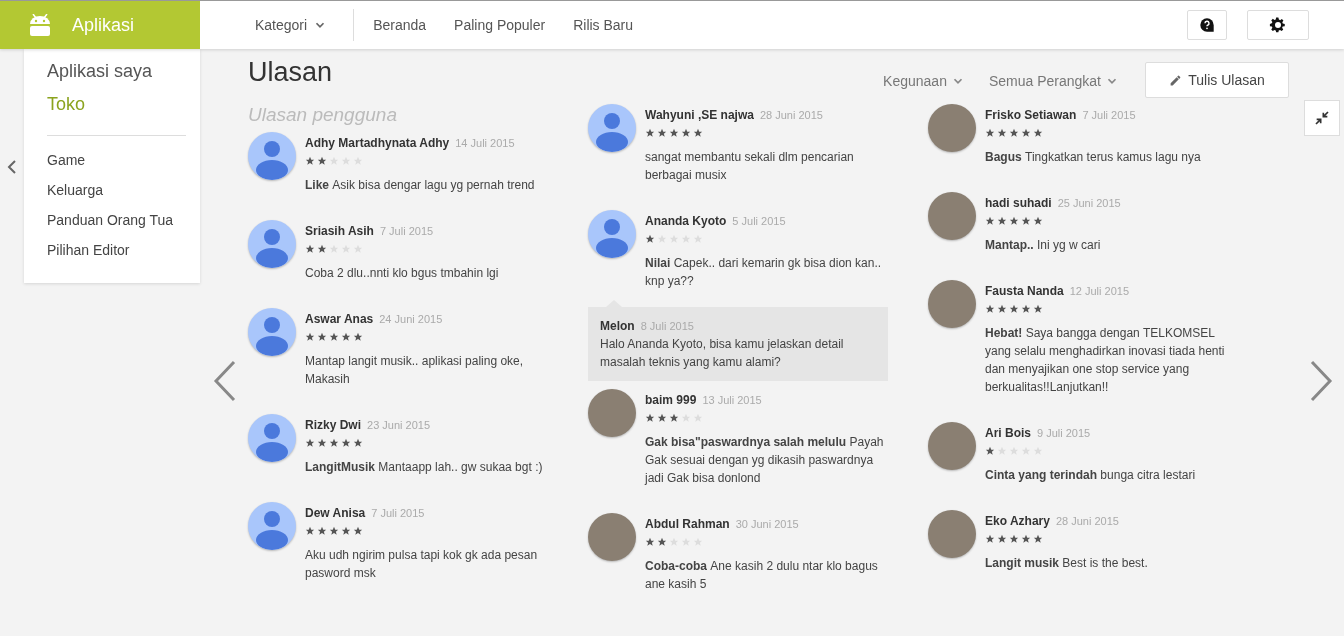 This screenshot has width=1344, height=636. Describe the element at coordinates (1089, 203) in the screenshot. I see `review-date: 25 Juni 2015` at that location.